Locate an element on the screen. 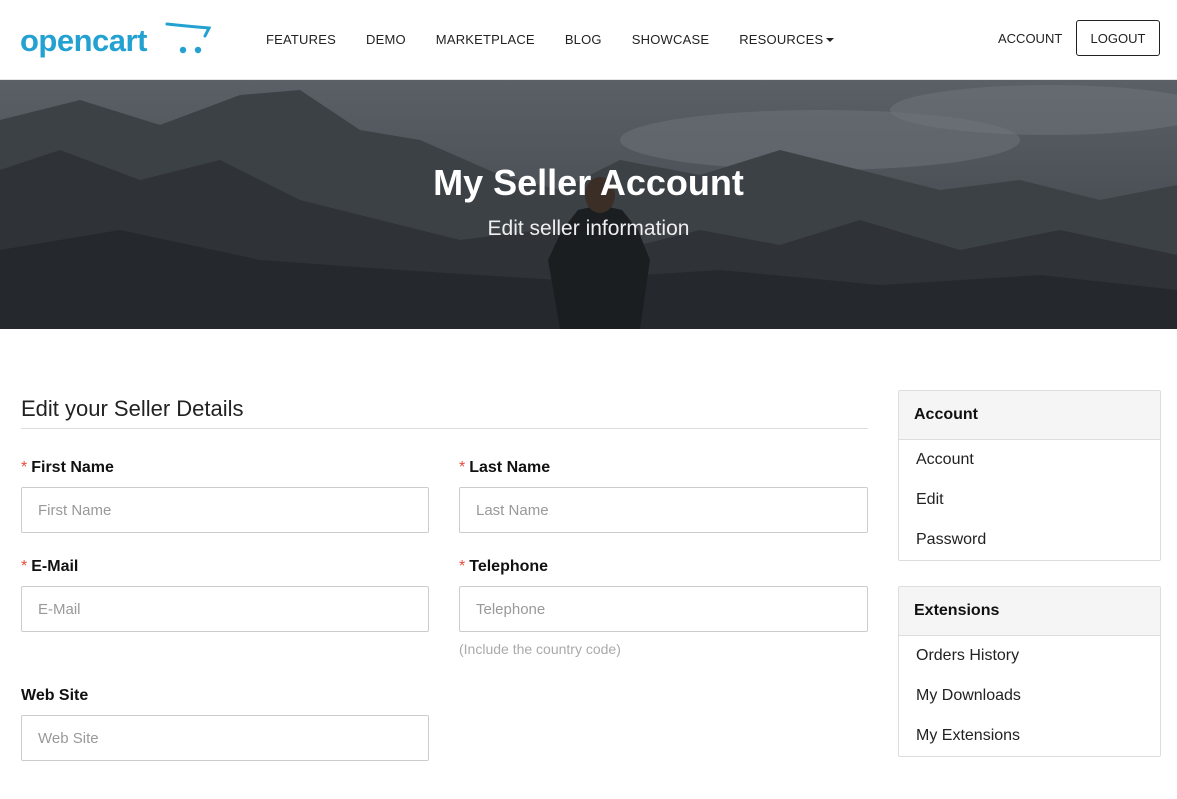 The height and width of the screenshot is (799, 1177). form-section-title: Edit your Seller Details is located at coordinates (132, 408).